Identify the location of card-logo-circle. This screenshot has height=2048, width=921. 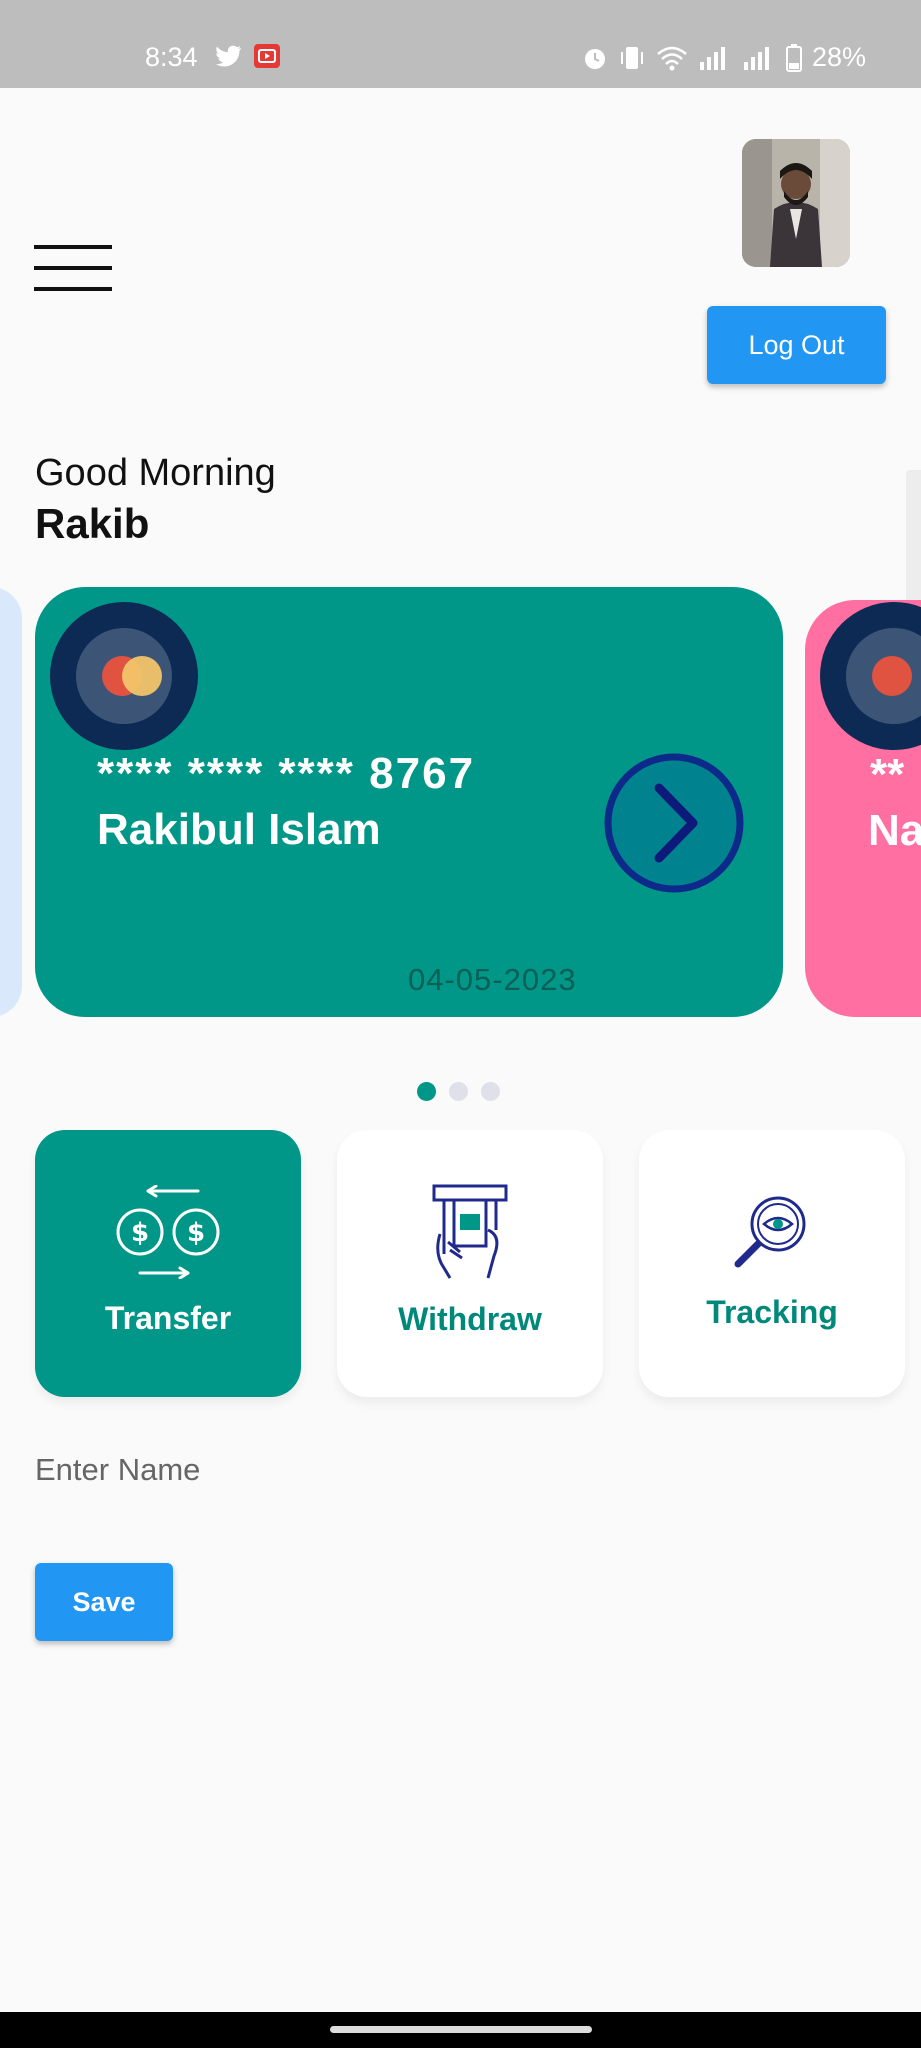
(124, 676).